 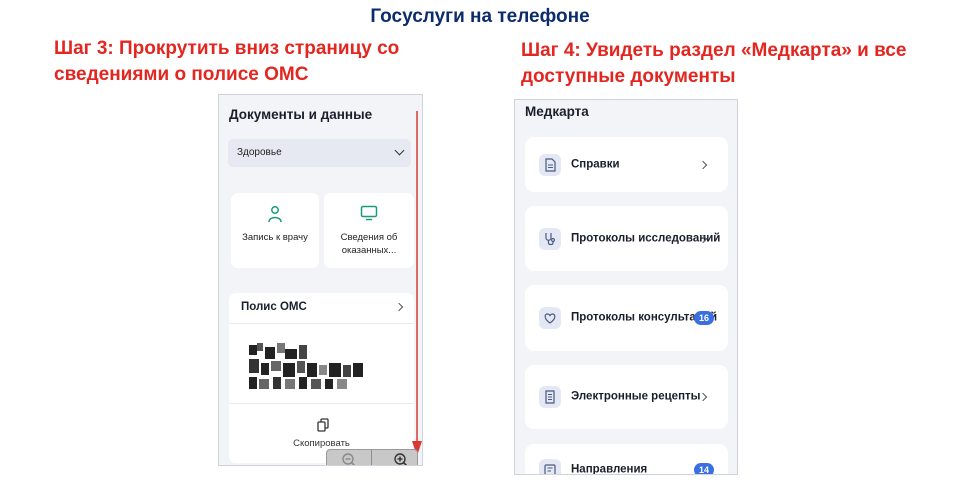 What do you see at coordinates (401, 458) in the screenshot?
I see `zoom-in-icon` at bounding box center [401, 458].